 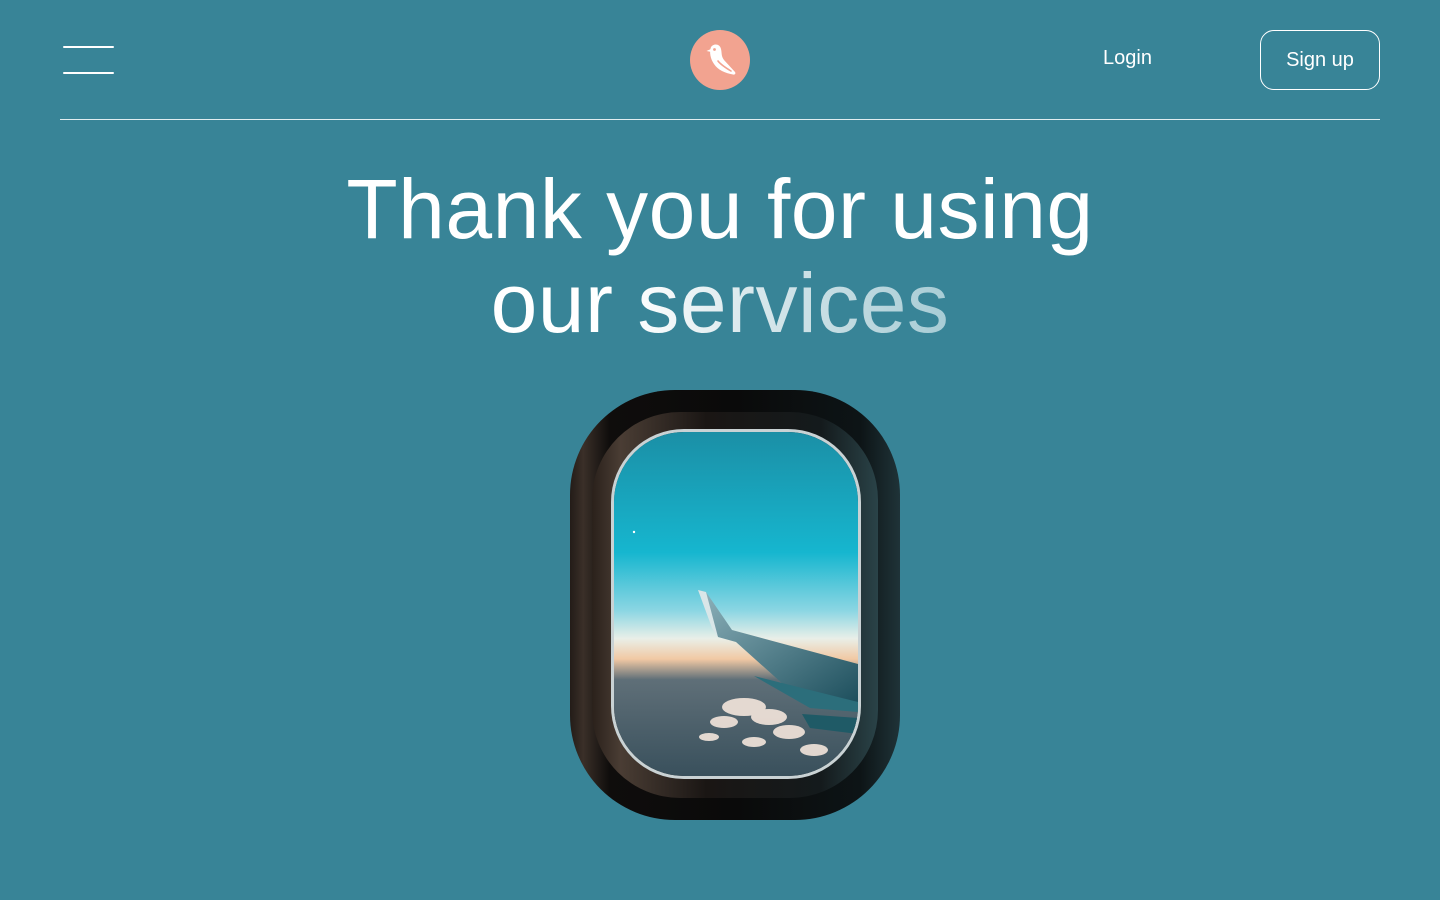 I want to click on site-header: Login Sign up, so click(x=720, y=60).